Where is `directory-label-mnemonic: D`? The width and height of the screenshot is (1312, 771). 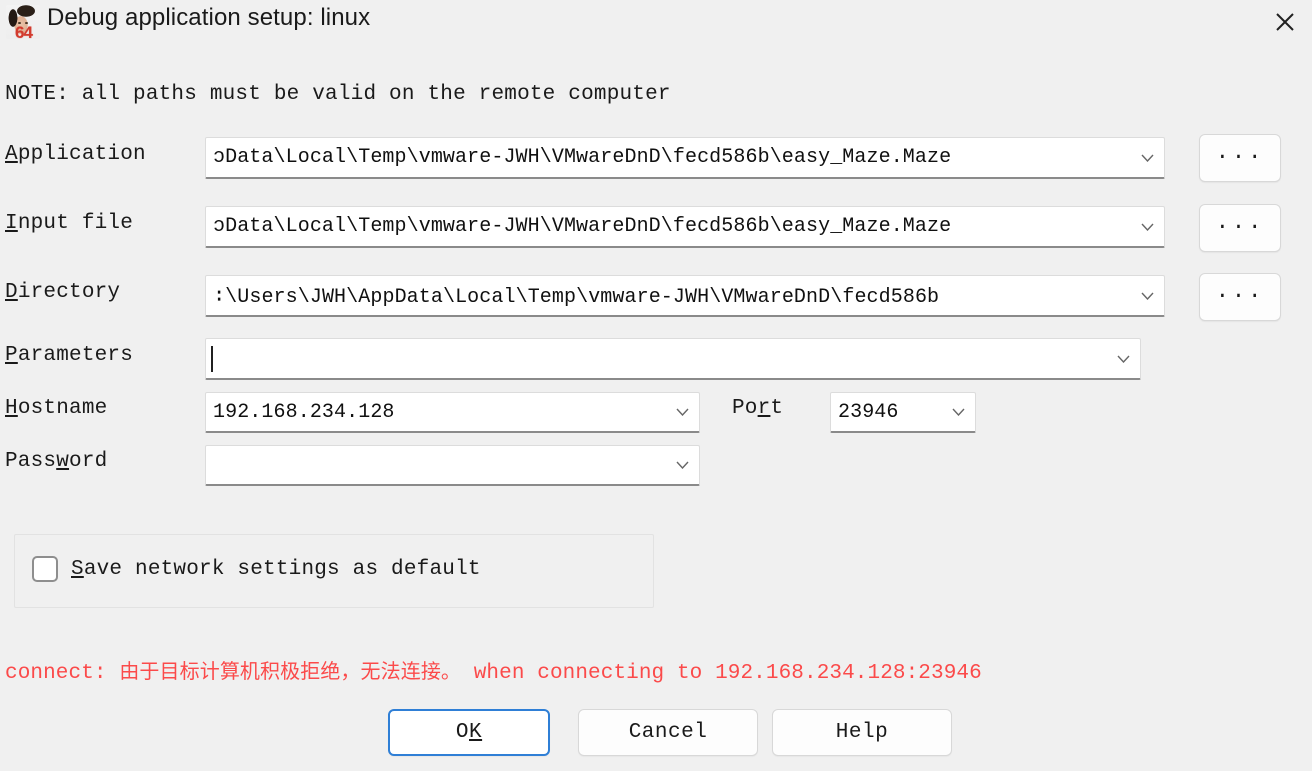 directory-label-mnemonic: D is located at coordinates (11, 292).